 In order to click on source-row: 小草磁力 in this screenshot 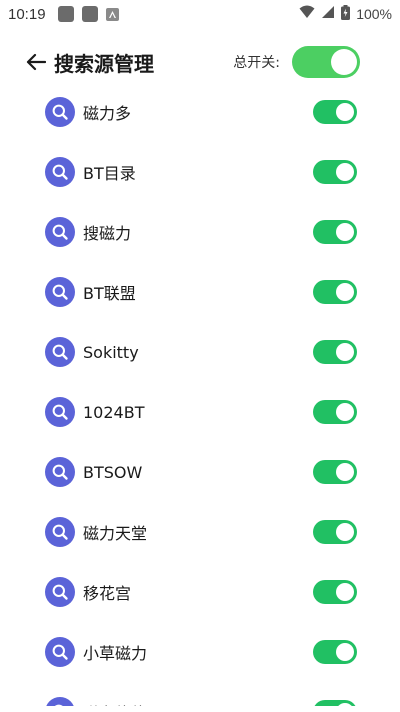, I will do `click(200, 652)`.